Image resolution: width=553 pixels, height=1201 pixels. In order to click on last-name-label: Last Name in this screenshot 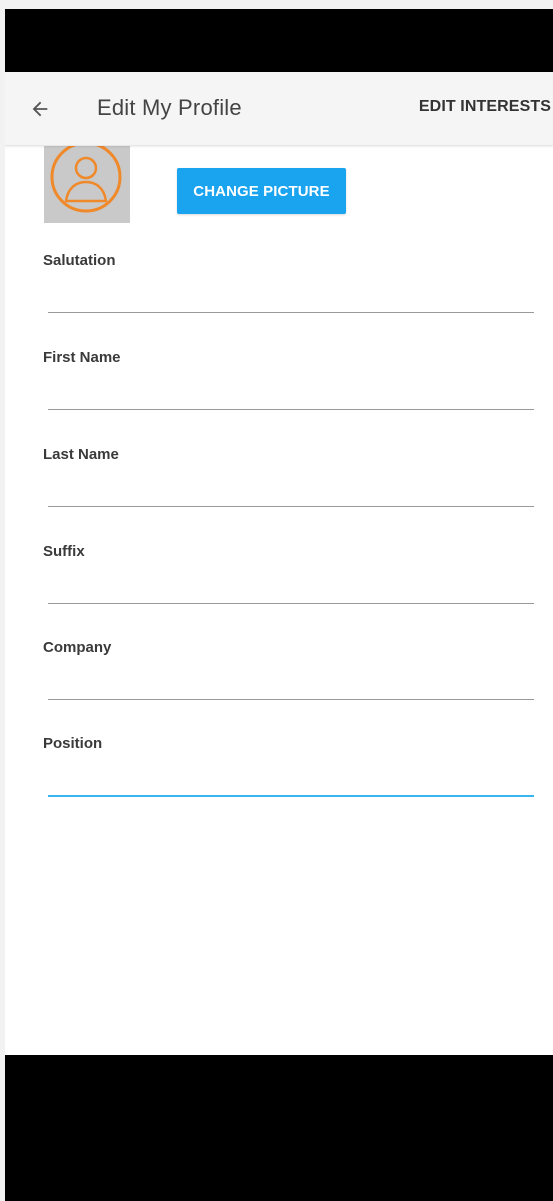, I will do `click(81, 454)`.